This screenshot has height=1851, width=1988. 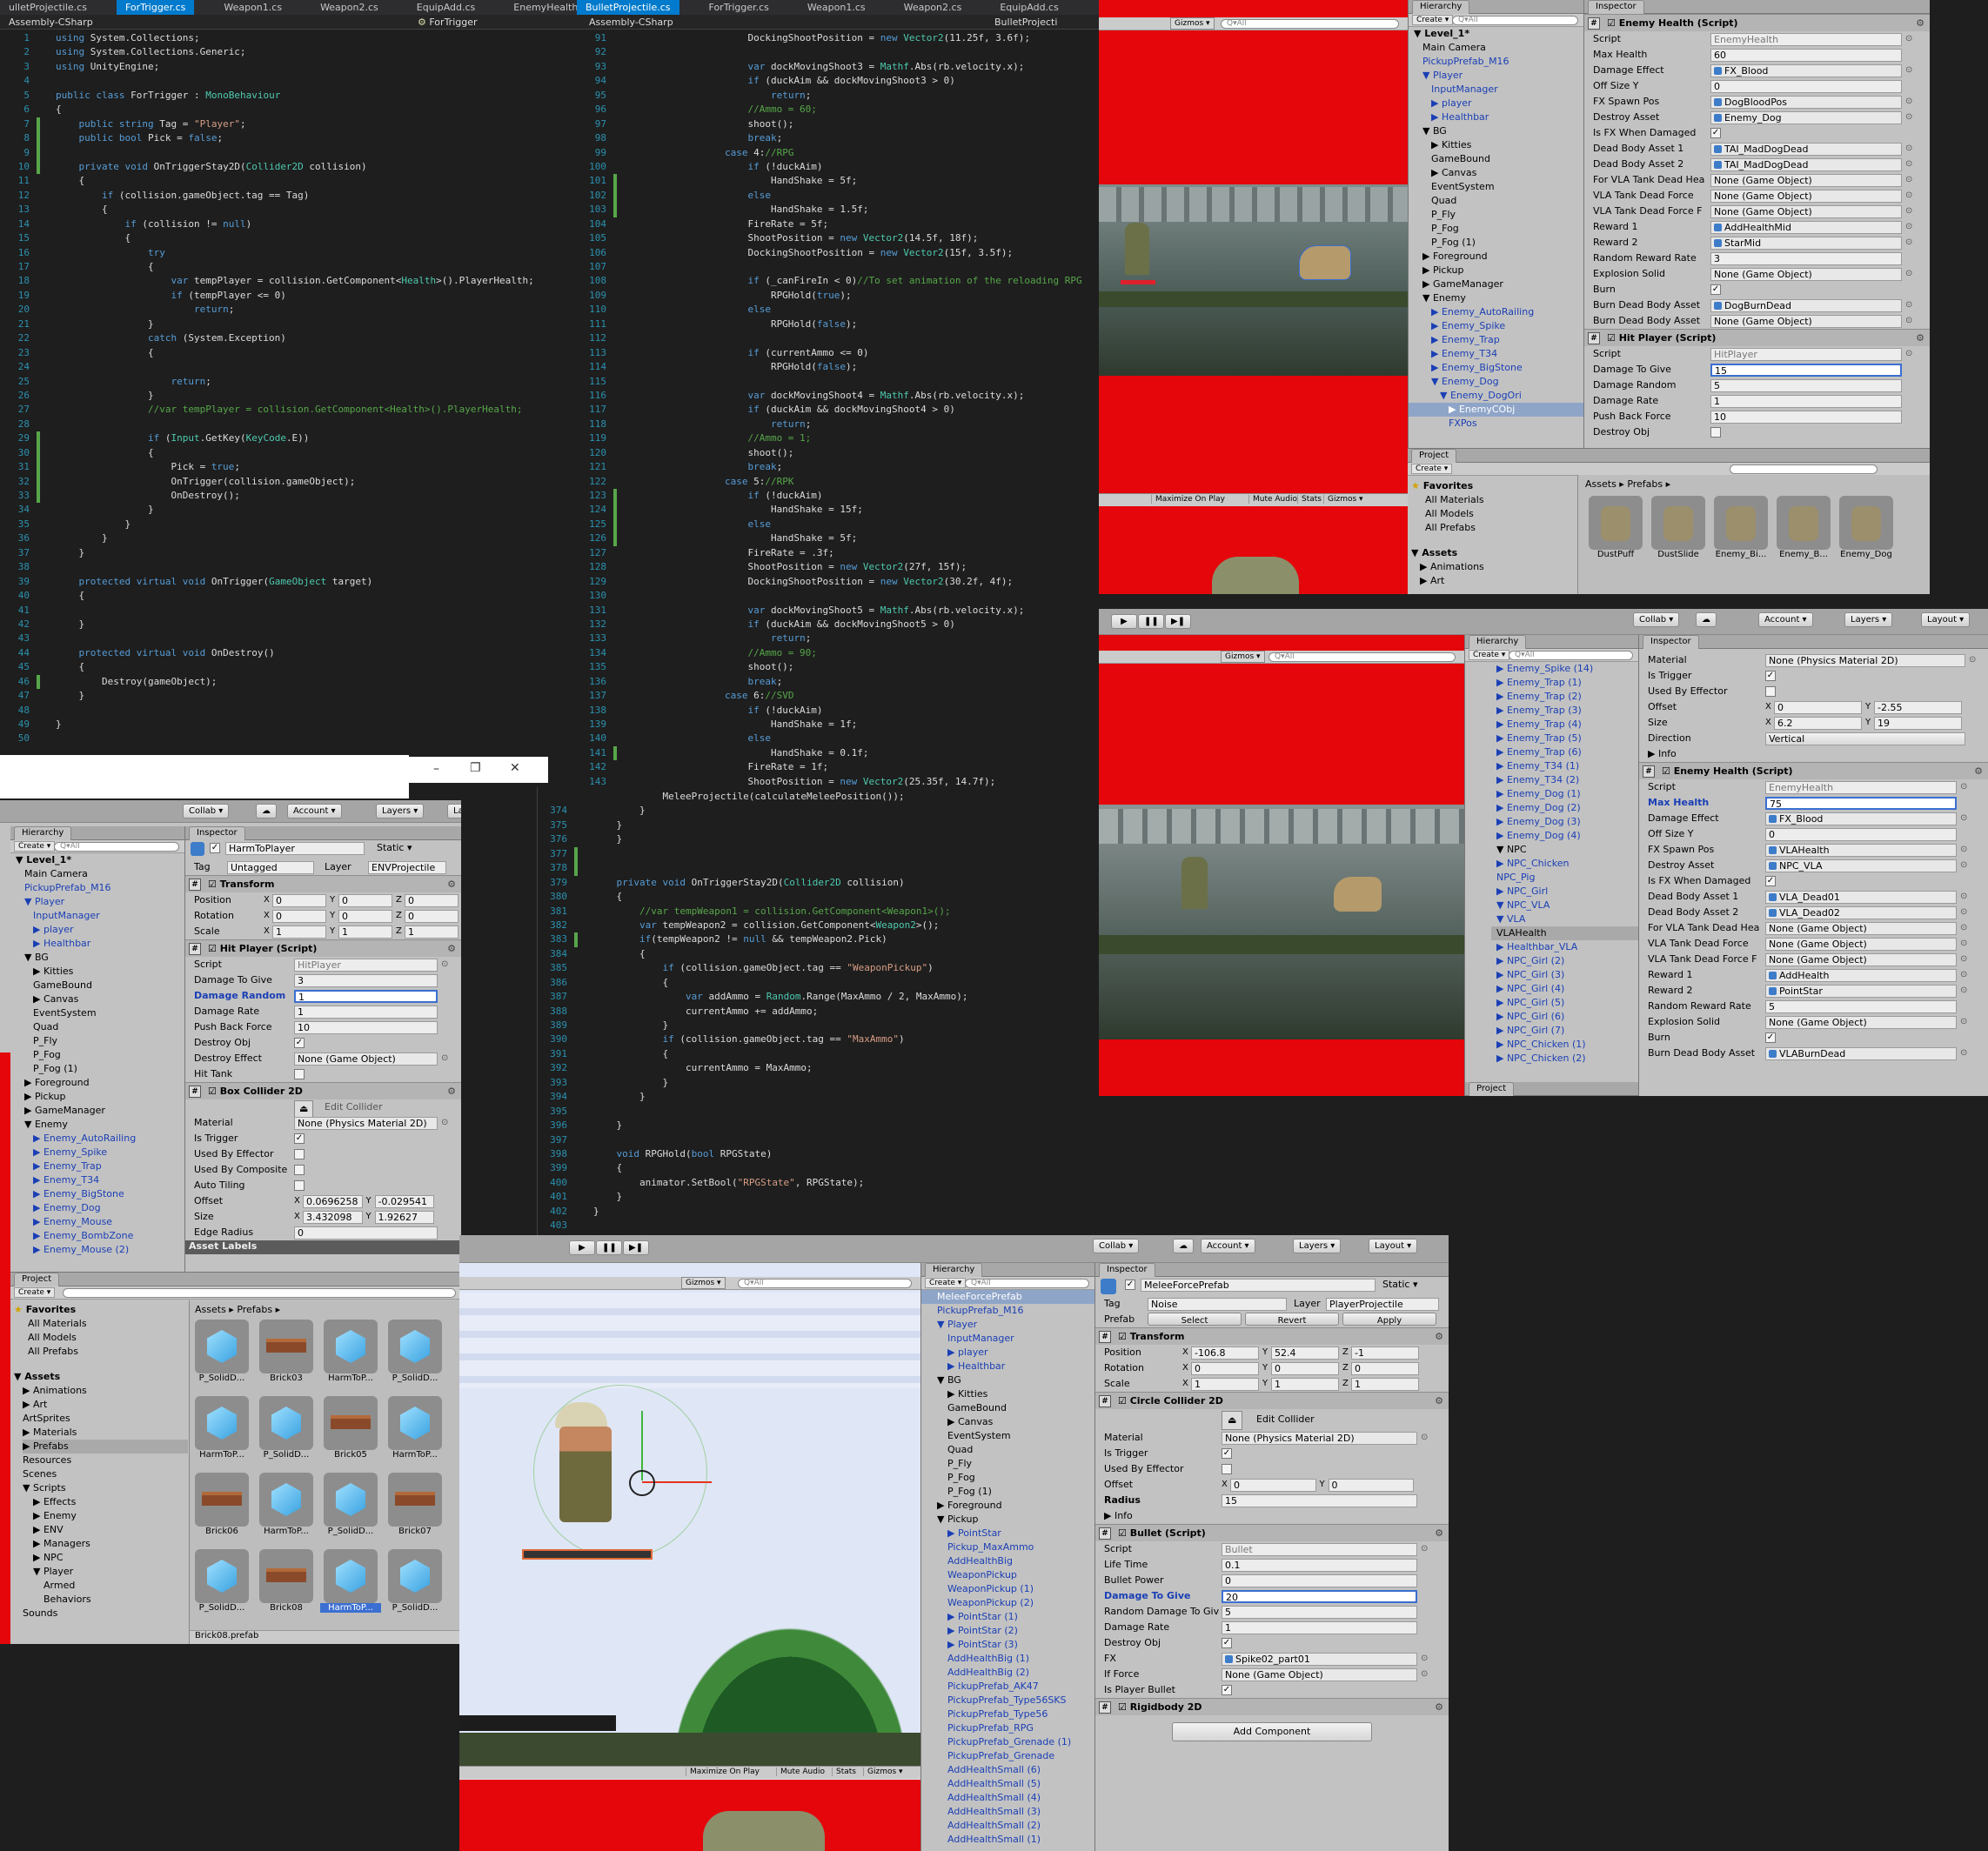 I want to click on hierarchy-item: ▶ Enemy_Dog (2), so click(x=1564, y=808).